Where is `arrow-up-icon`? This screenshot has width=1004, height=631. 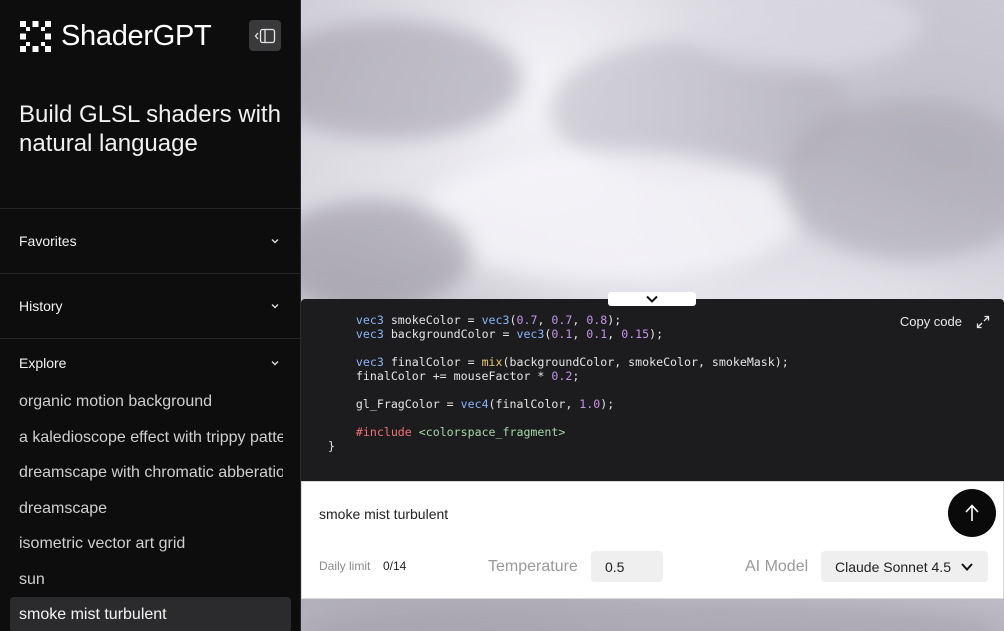
arrow-up-icon is located at coordinates (972, 512).